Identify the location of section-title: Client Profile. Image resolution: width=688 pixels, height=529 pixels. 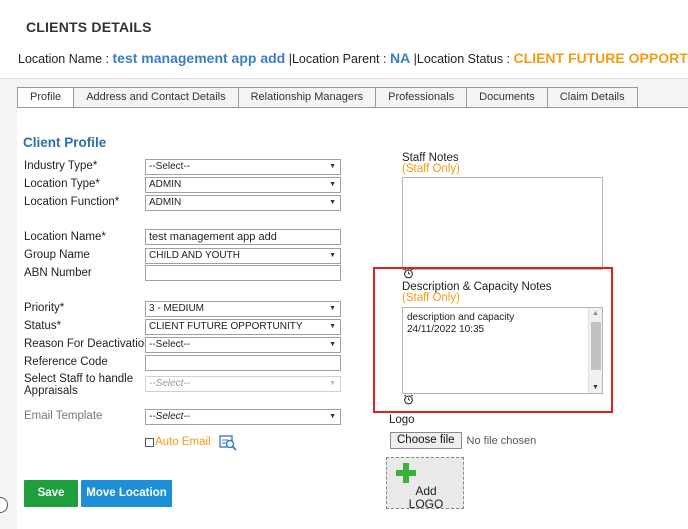
(65, 142).